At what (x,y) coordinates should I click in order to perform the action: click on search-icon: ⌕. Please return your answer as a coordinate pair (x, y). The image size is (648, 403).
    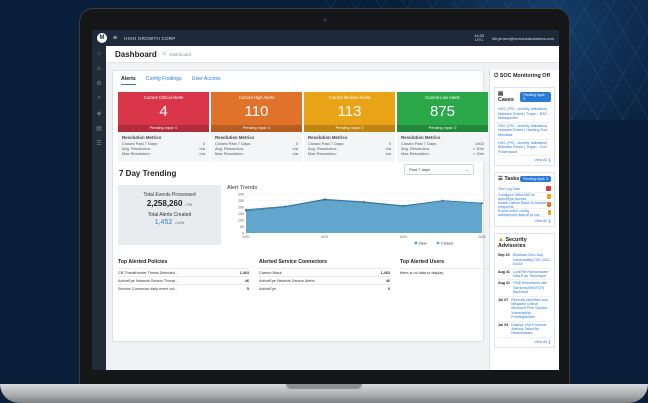
    Looking at the image, I should click on (99, 98).